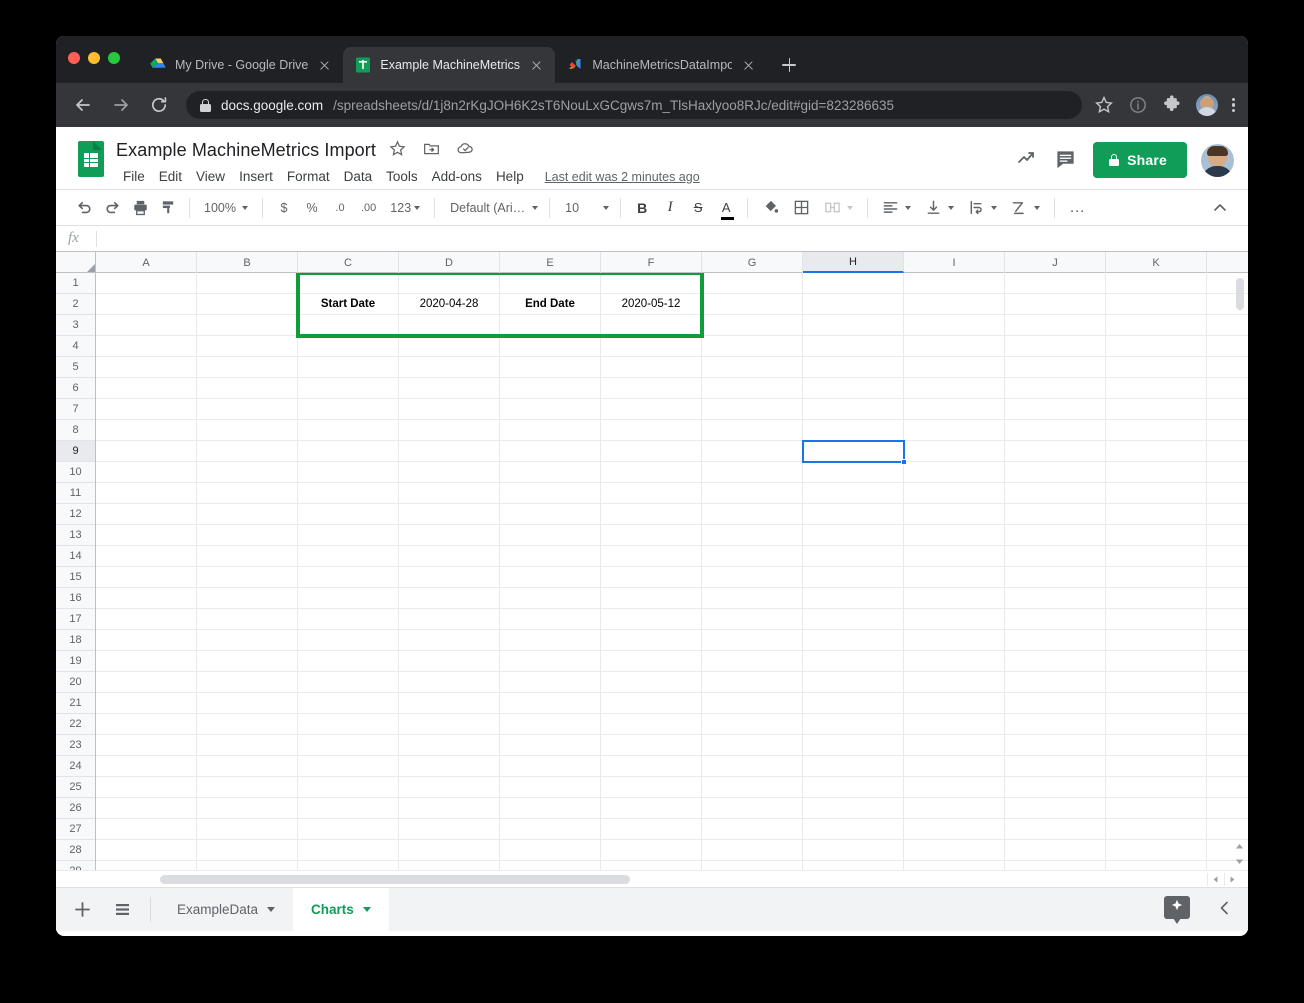 The height and width of the screenshot is (1003, 1304). Describe the element at coordinates (247, 682) in the screenshot. I see `cell-B20` at that location.